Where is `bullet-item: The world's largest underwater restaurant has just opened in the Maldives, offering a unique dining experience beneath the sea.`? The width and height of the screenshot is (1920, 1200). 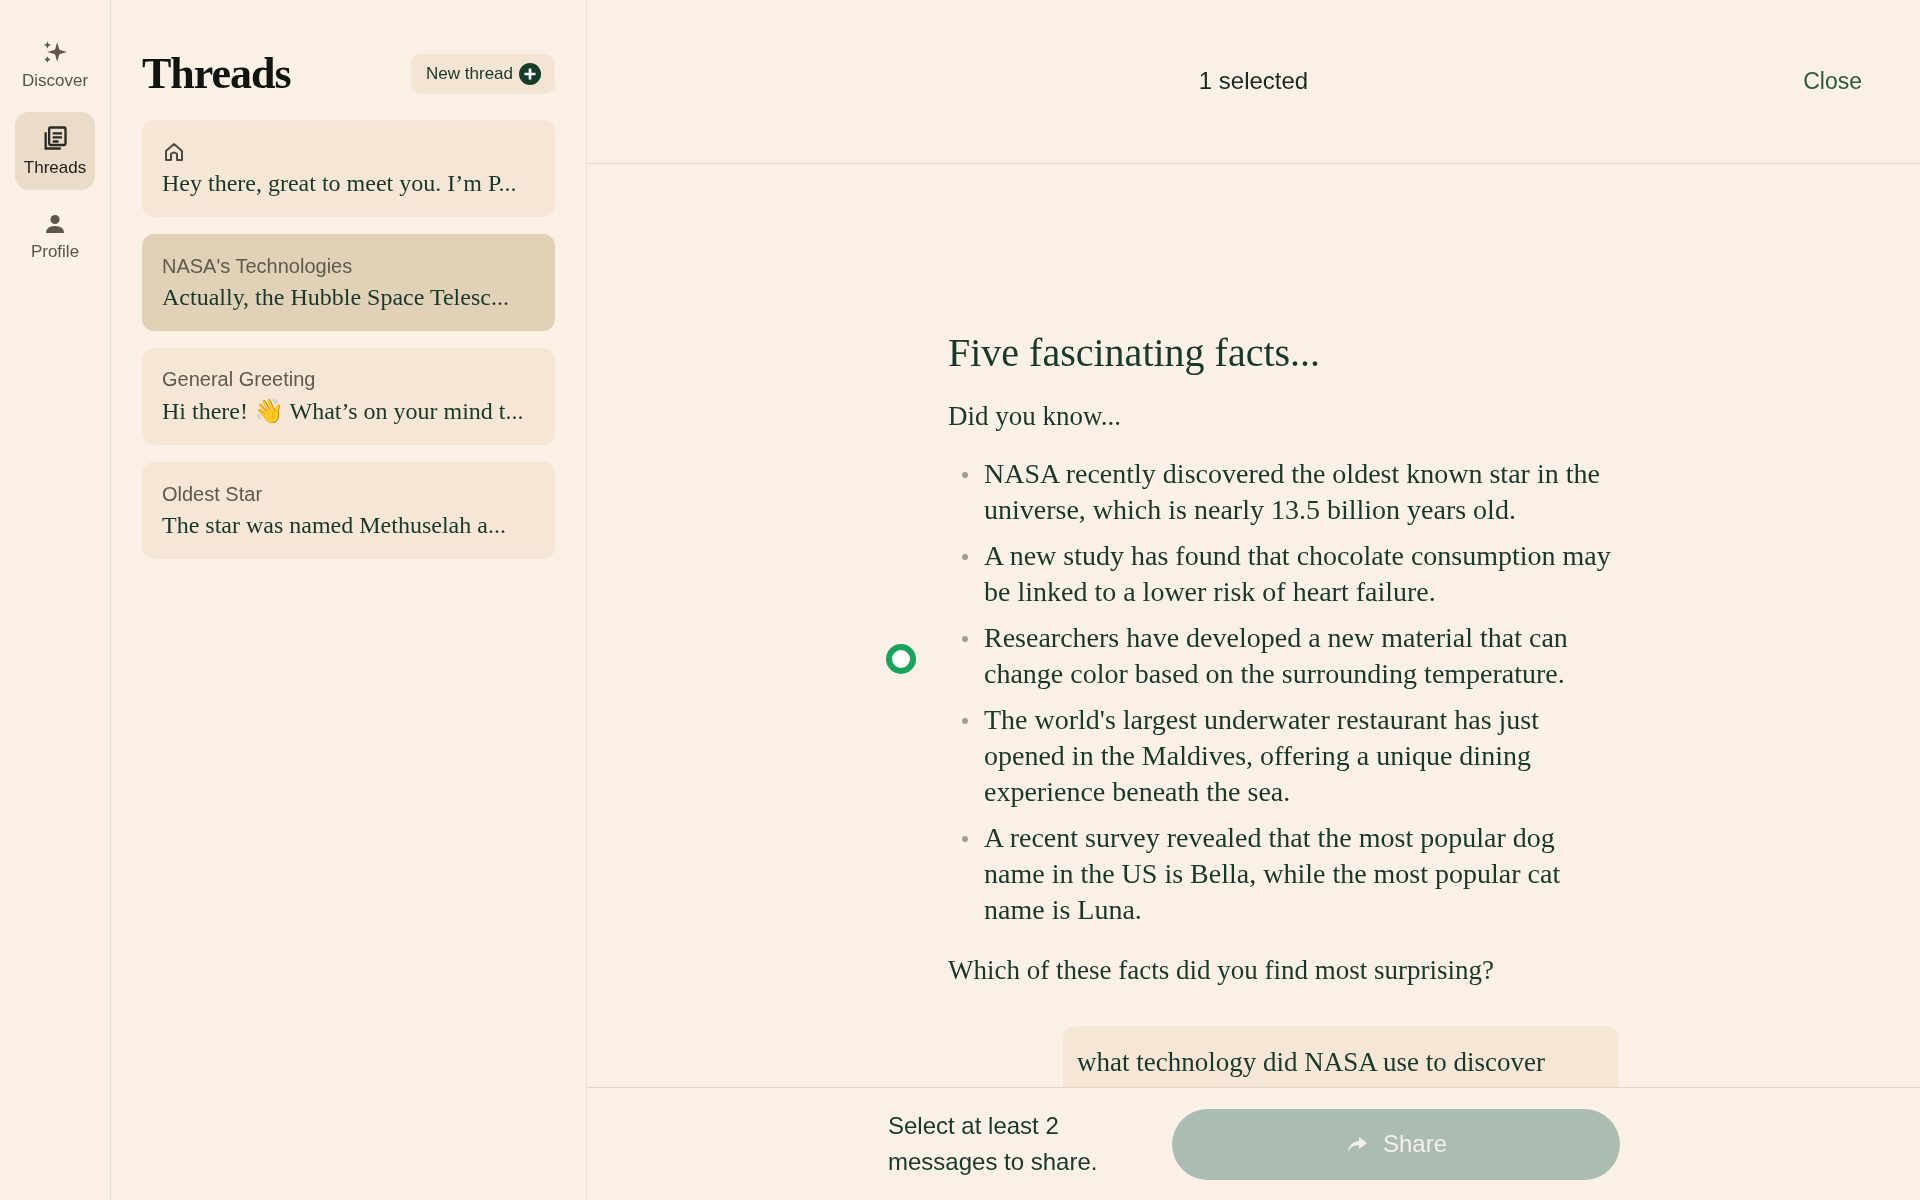
bullet-item: The world's largest underwater restaurant has just opened in the Maldives, offering a unique dining experience beneath the sea. is located at coordinates (1262, 756).